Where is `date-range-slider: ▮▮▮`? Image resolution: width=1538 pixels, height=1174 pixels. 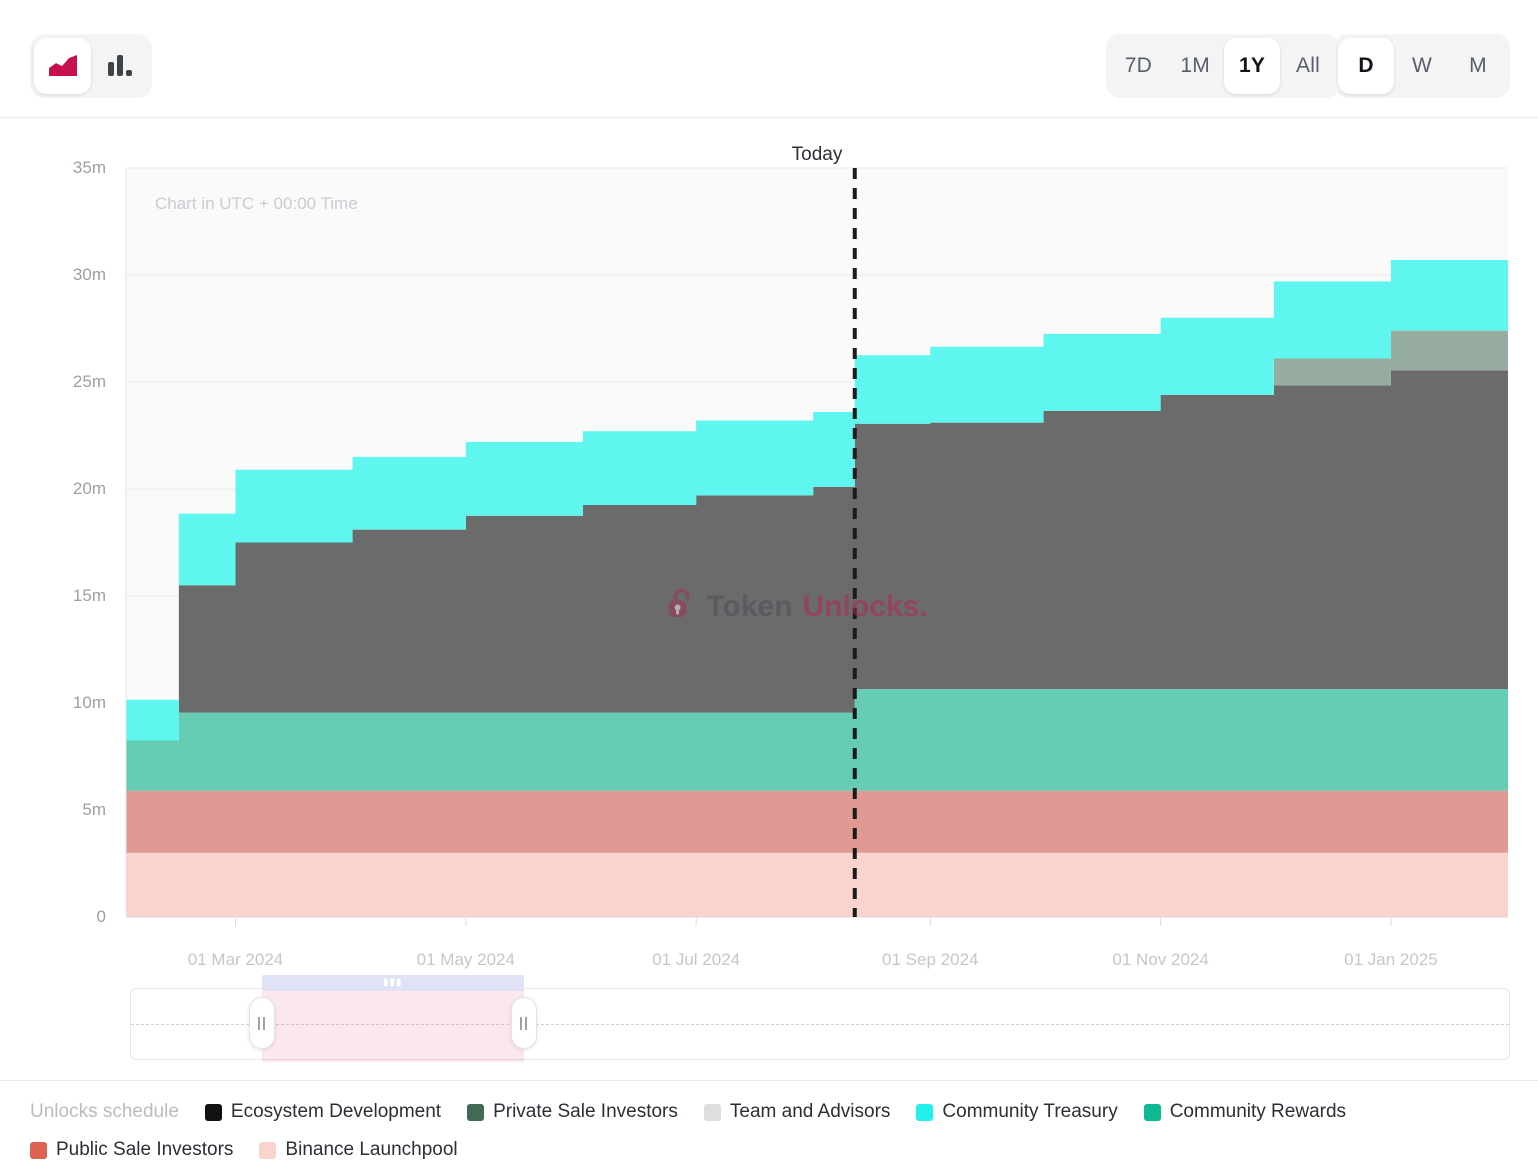
date-range-slider: ▮▮▮ is located at coordinates (820, 1018).